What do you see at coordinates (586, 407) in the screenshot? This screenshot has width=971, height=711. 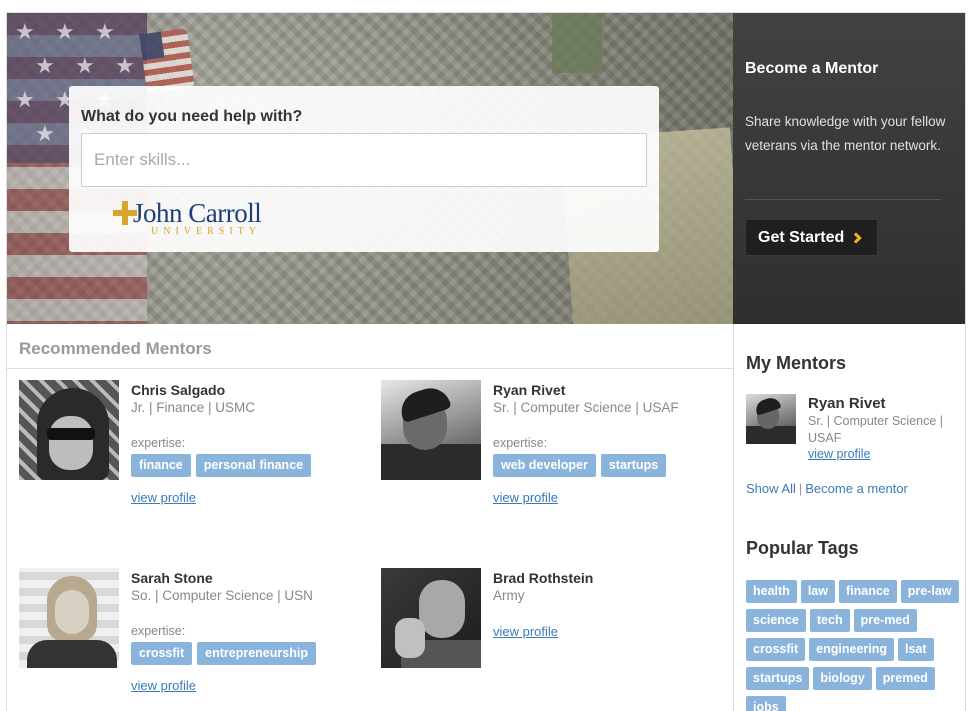 I see `mentor-meta: Sr. | Computer Science | USAF` at bounding box center [586, 407].